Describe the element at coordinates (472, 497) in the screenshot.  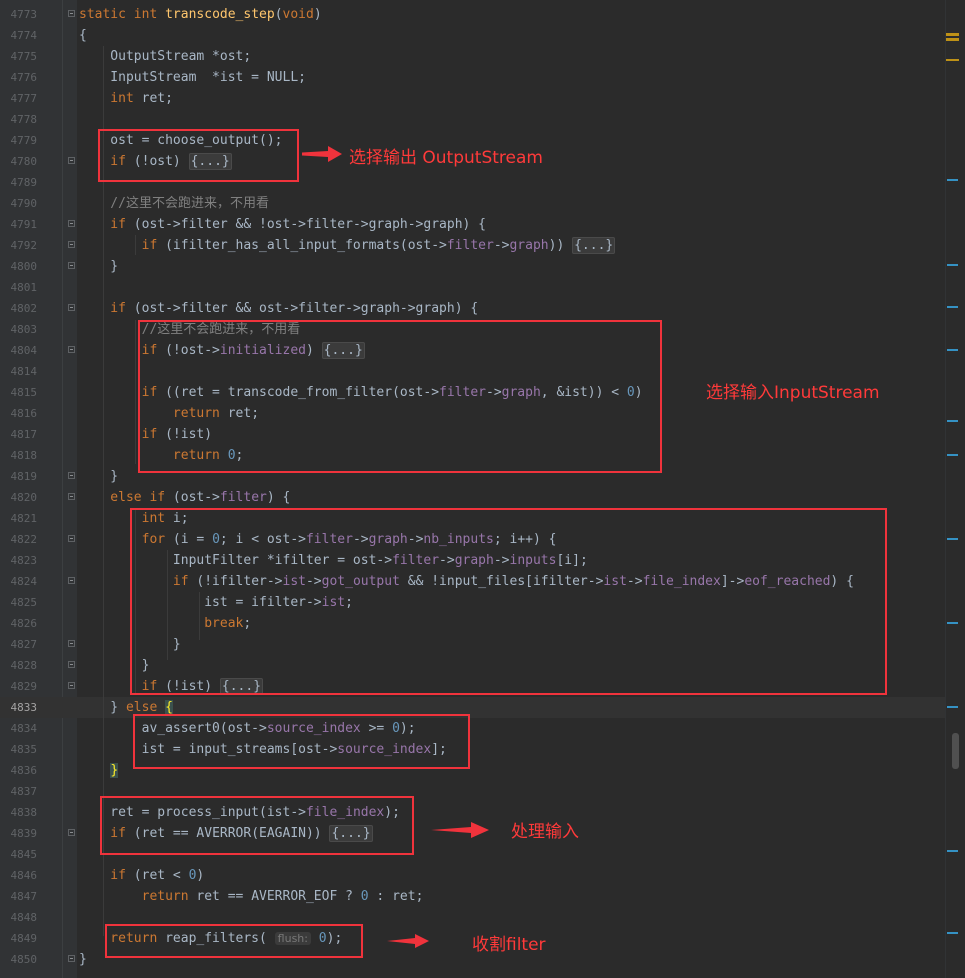
I see `code-line: 4820 else if (ost->filter) {` at that location.